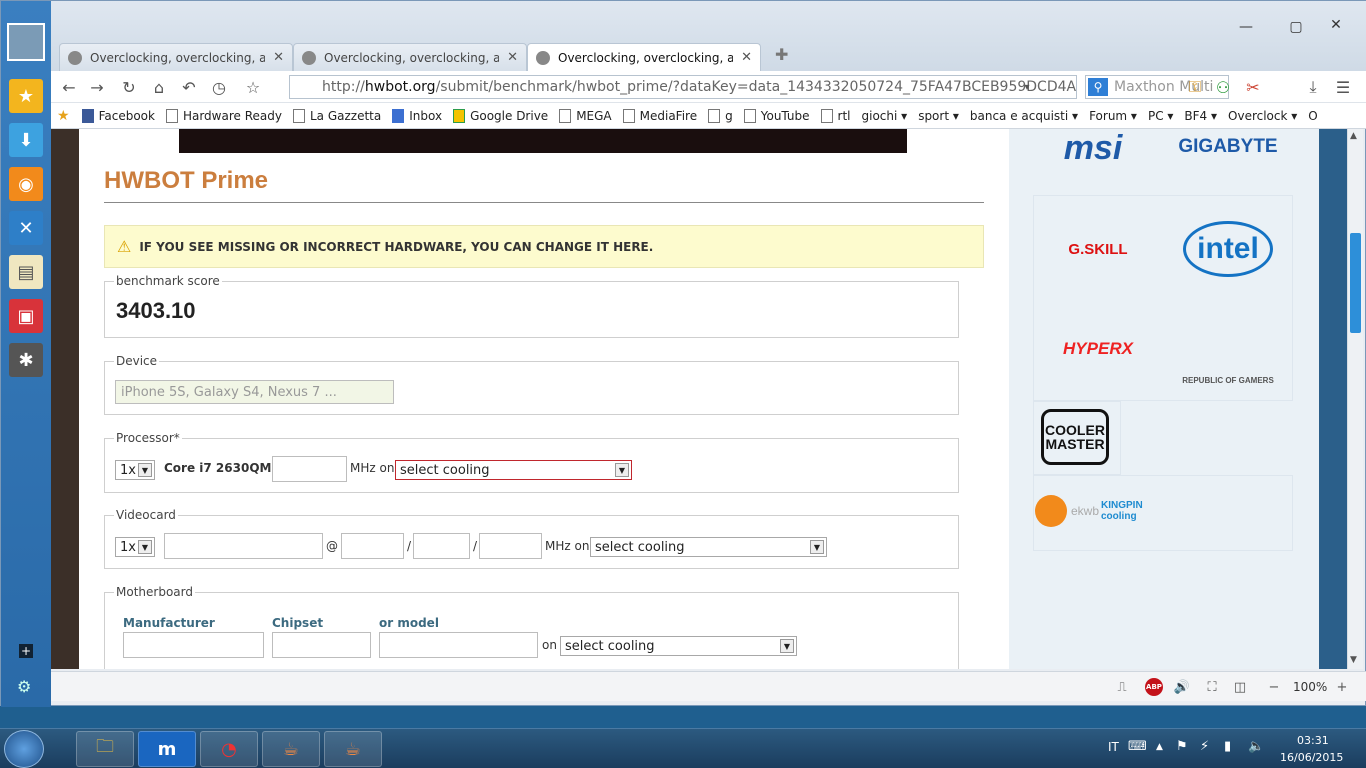 The width and height of the screenshot is (1366, 768). What do you see at coordinates (1312, 116) in the screenshot?
I see `bookmark-item: O` at bounding box center [1312, 116].